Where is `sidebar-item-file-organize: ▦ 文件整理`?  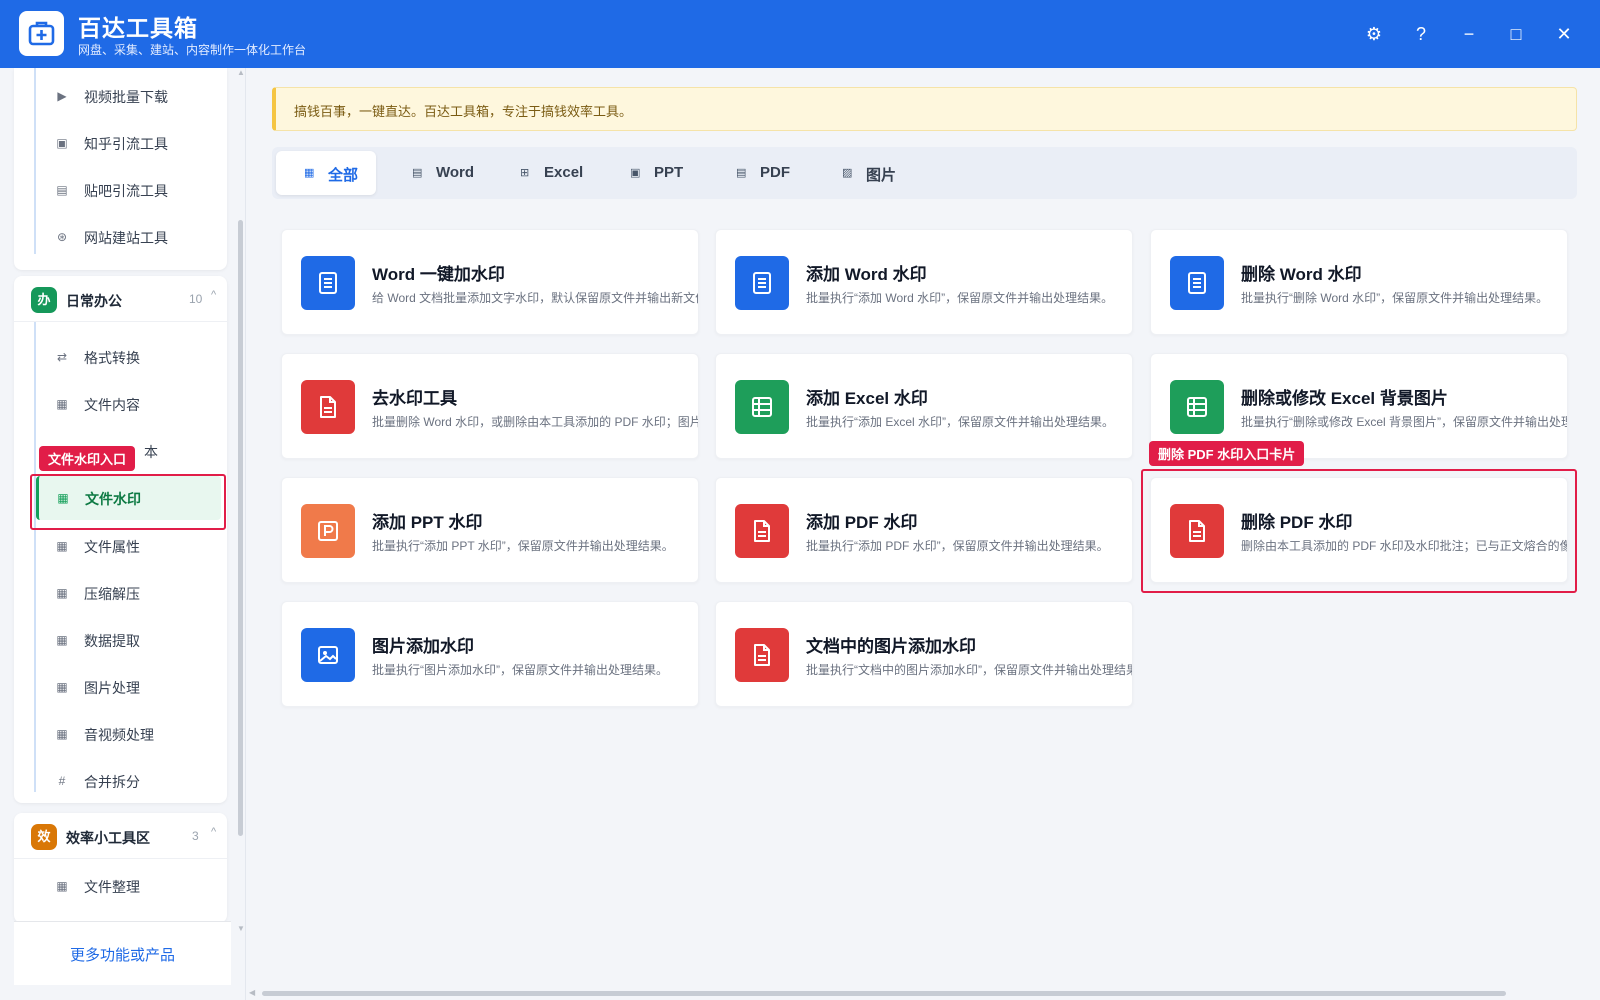
sidebar-item-file-organize: ▦ 文件整理 is located at coordinates (117, 886).